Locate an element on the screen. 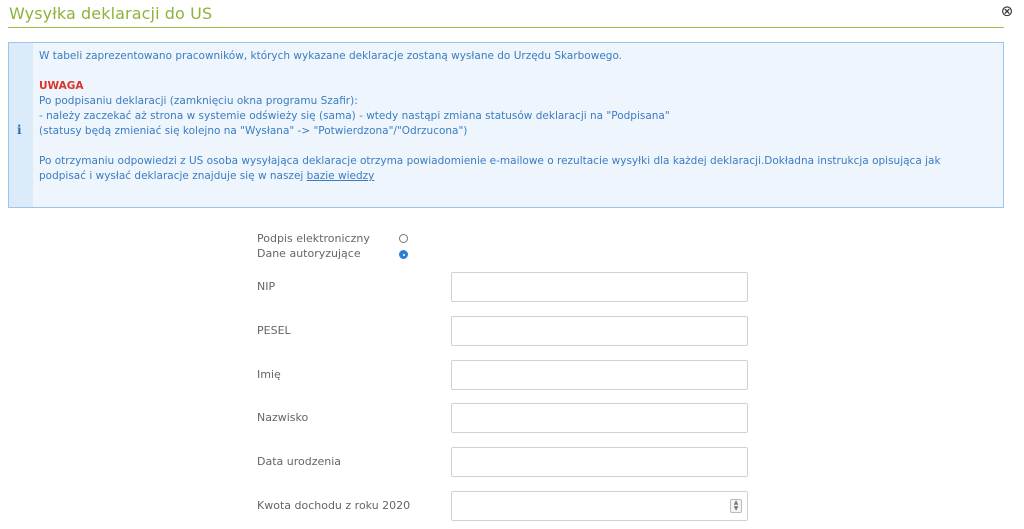 The image size is (1024, 529). last-name-label: Nazwisko is located at coordinates (283, 417).